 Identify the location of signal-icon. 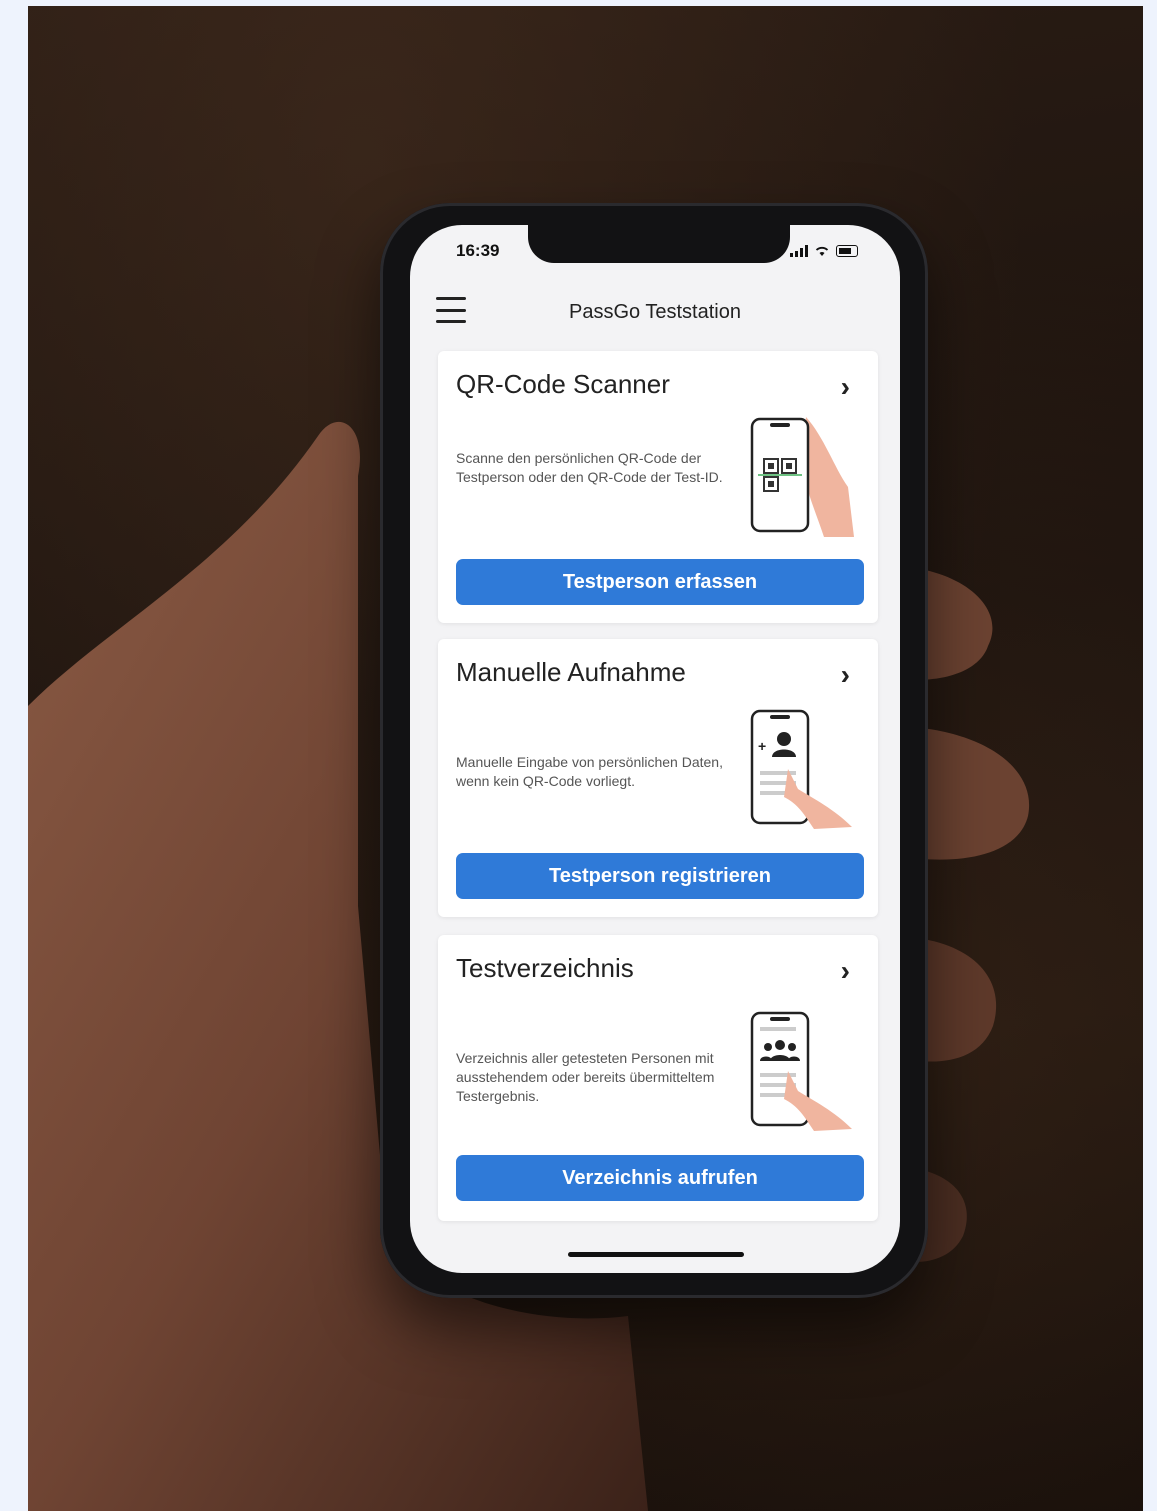
(799, 251).